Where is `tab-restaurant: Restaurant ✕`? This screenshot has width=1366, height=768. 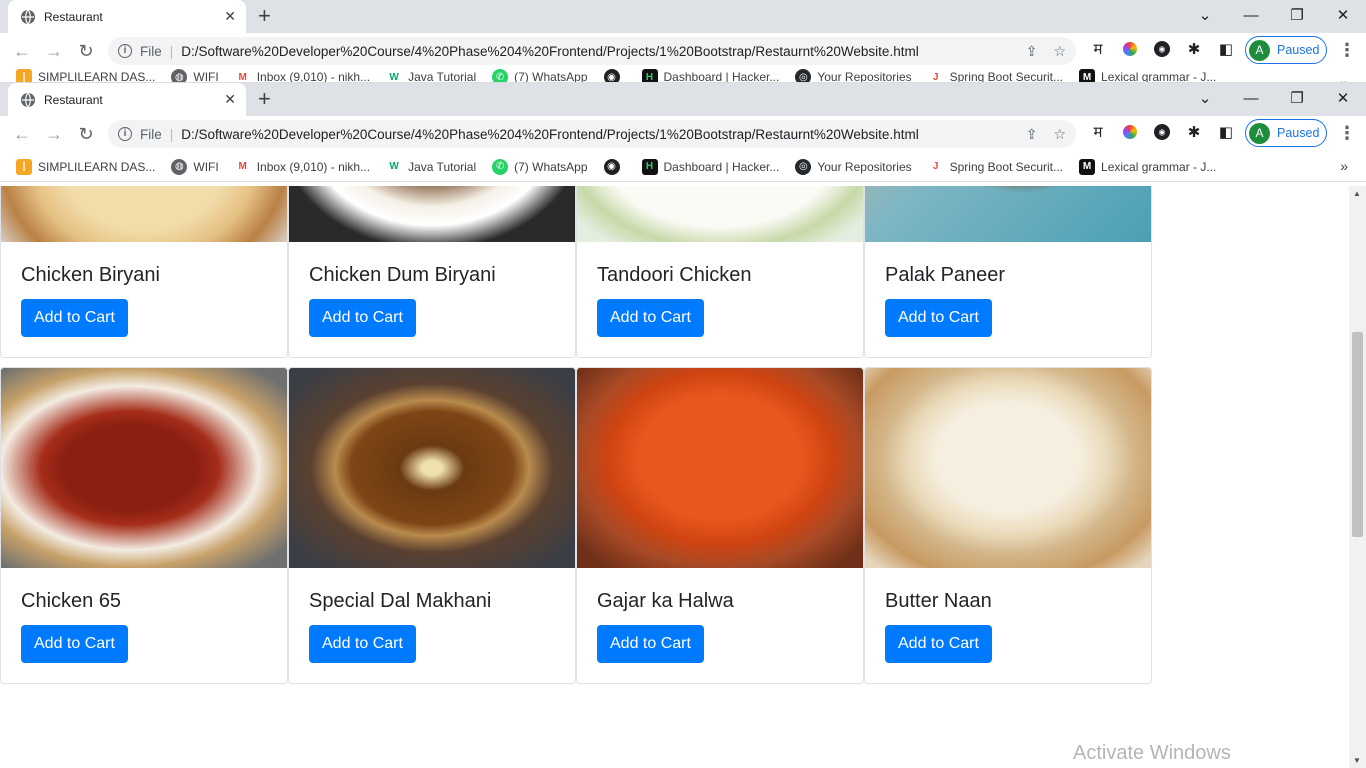 tab-restaurant: Restaurant ✕ is located at coordinates (127, 99).